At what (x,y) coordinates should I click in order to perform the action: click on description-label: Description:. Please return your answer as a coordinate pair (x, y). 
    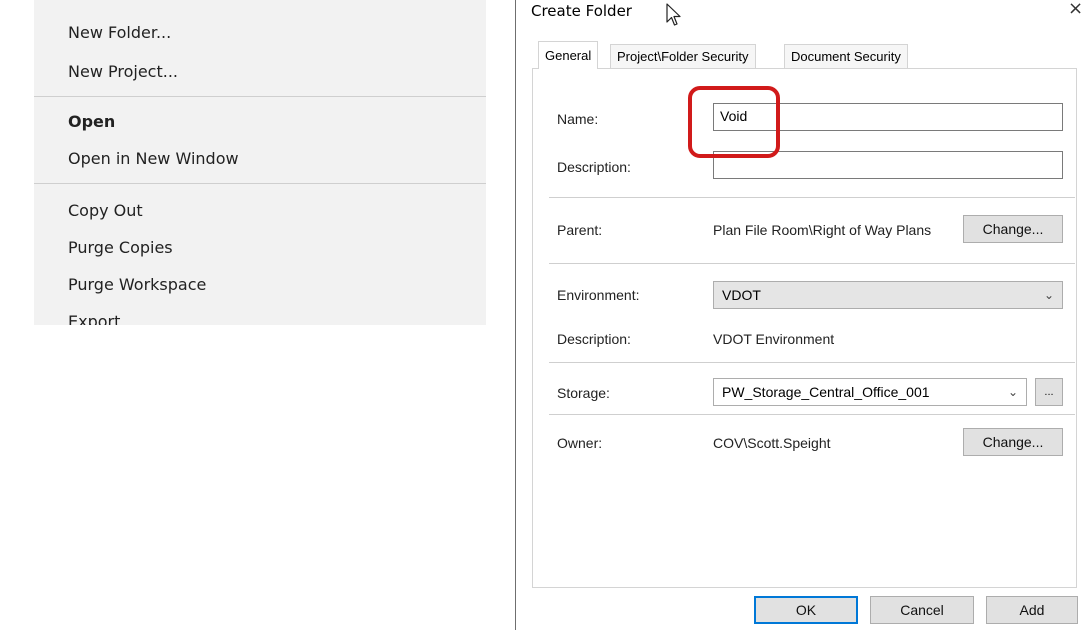
    Looking at the image, I should click on (594, 167).